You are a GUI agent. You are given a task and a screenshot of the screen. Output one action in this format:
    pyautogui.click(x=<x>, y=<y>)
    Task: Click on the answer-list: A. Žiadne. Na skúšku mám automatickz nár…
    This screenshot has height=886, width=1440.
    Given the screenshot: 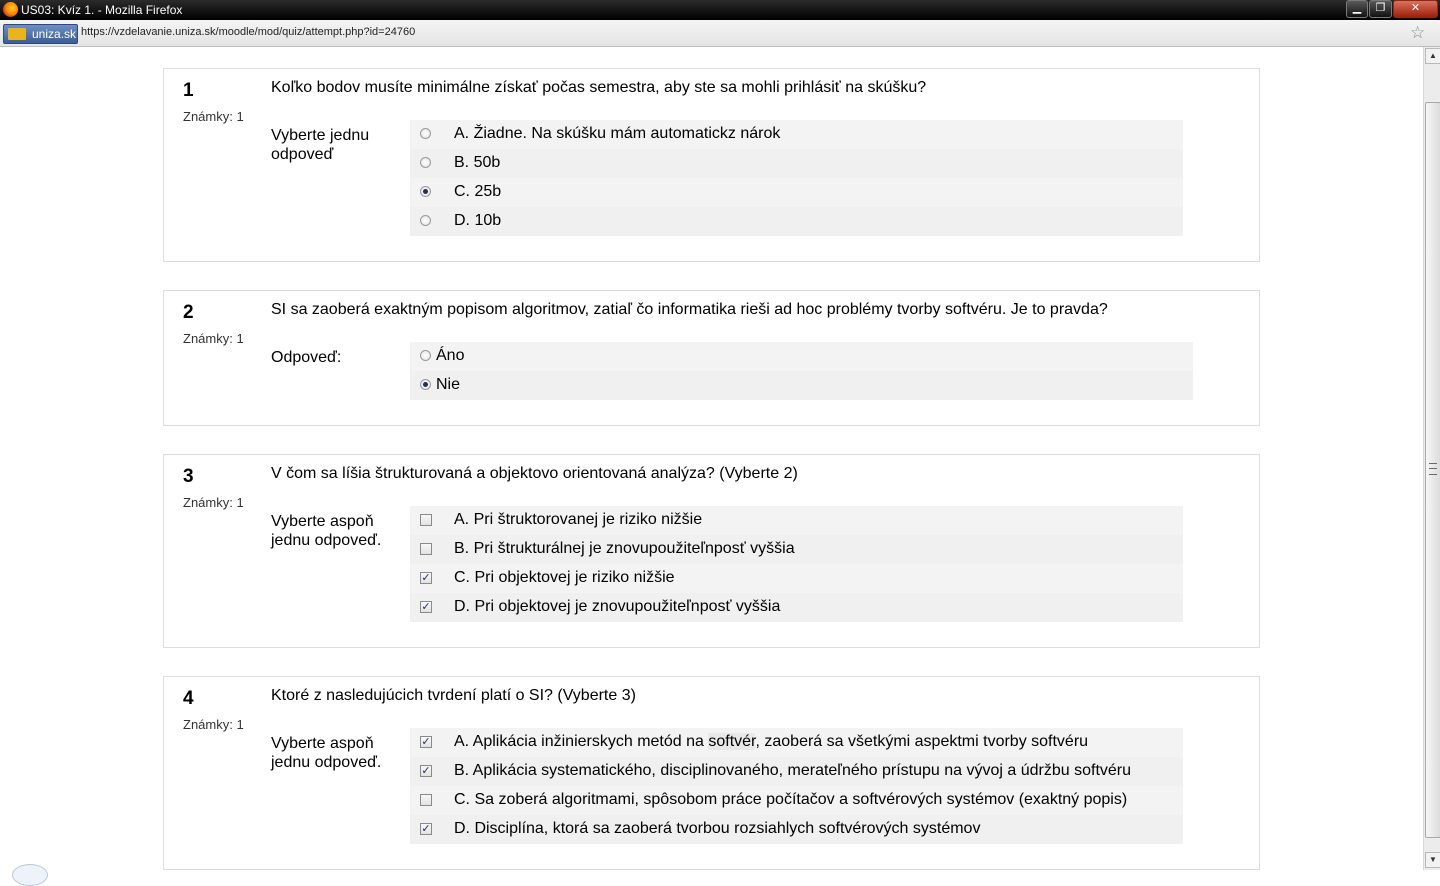 What is the action you would take?
    pyautogui.click(x=796, y=178)
    